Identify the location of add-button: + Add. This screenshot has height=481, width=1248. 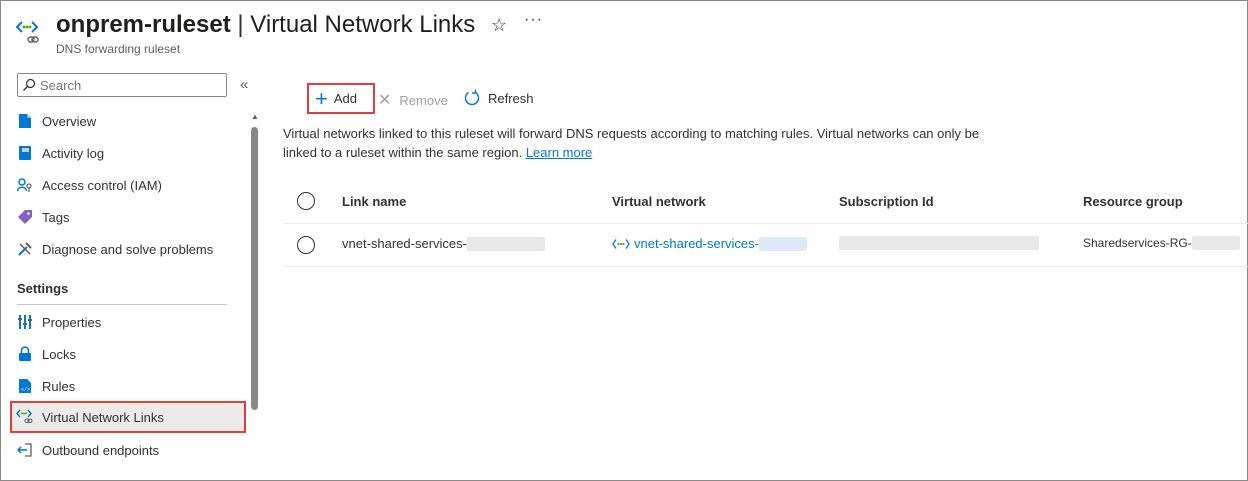
(341, 98).